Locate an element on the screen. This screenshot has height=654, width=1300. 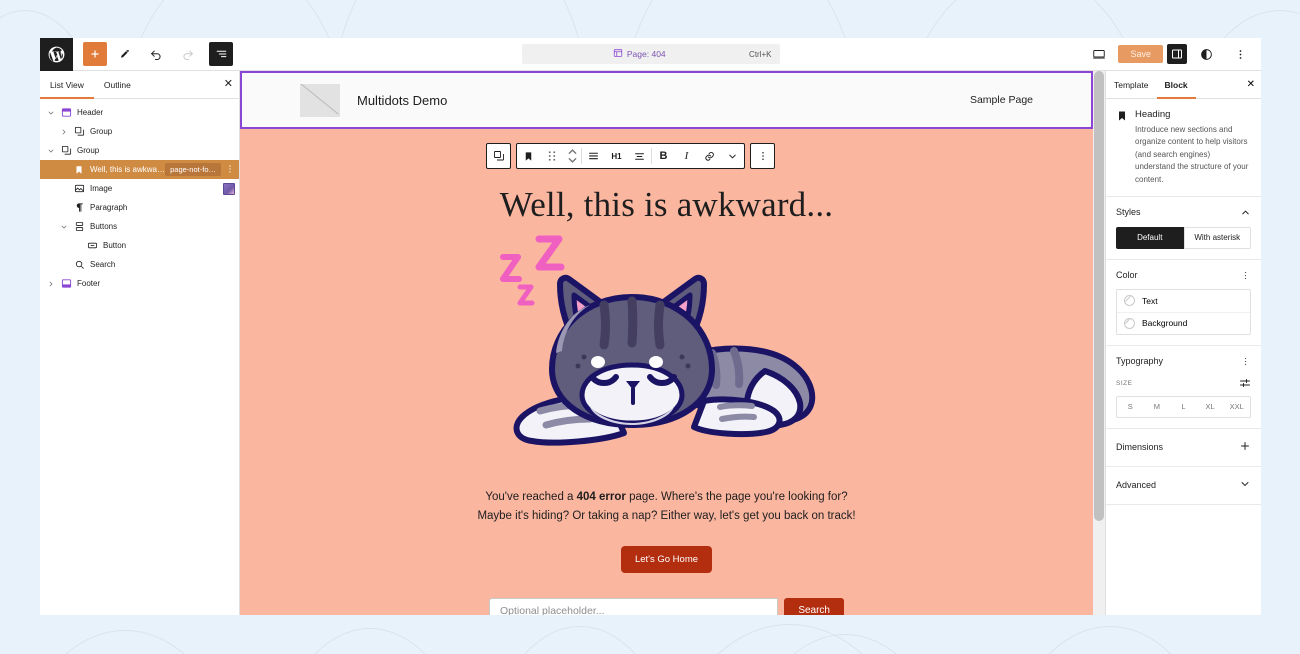
list-view-row-buttons: Buttons is located at coordinates (139, 226).